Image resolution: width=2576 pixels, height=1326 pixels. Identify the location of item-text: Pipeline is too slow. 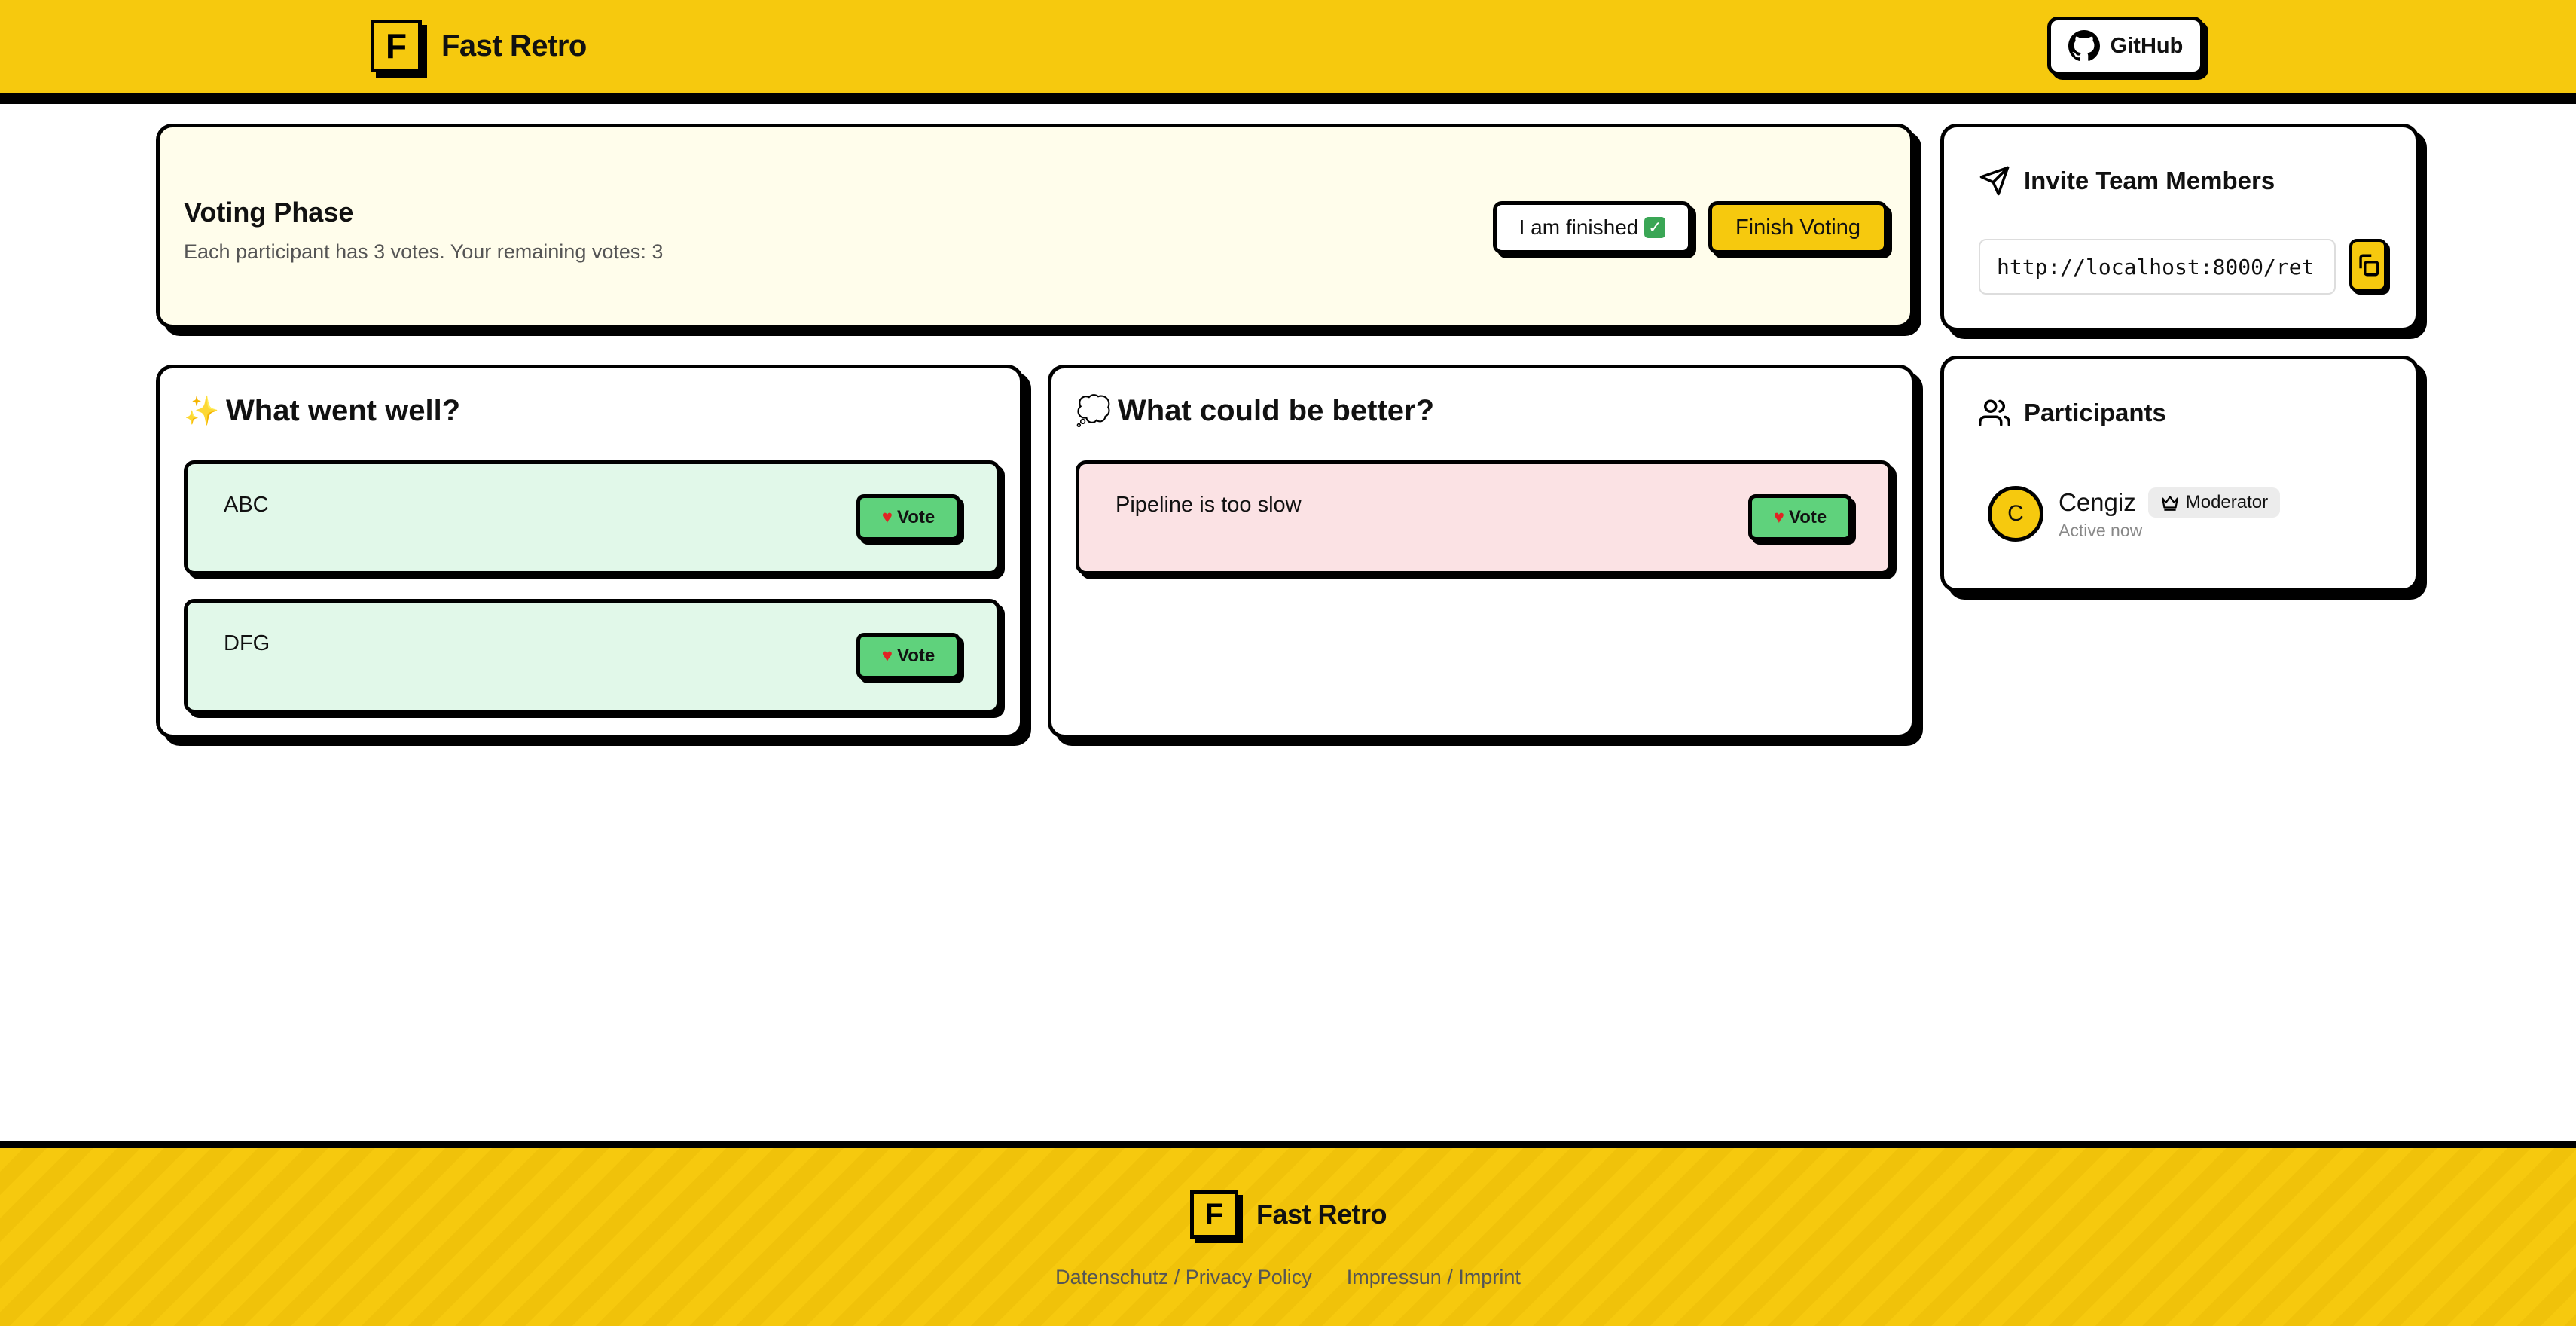
(1209, 505).